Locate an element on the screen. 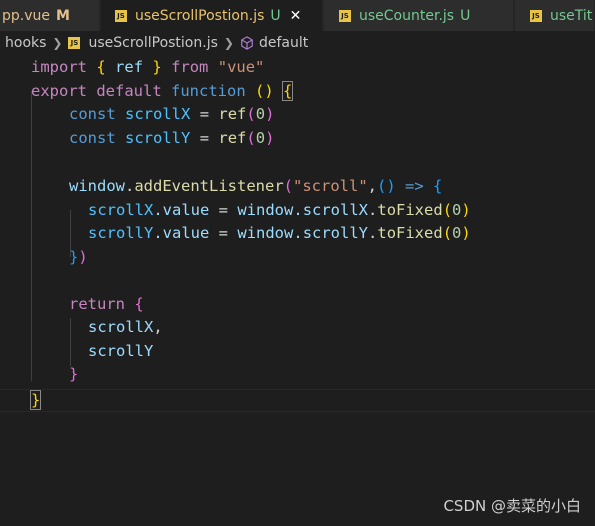 This screenshot has width=595, height=526. current-line-highlight is located at coordinates (297, 400).